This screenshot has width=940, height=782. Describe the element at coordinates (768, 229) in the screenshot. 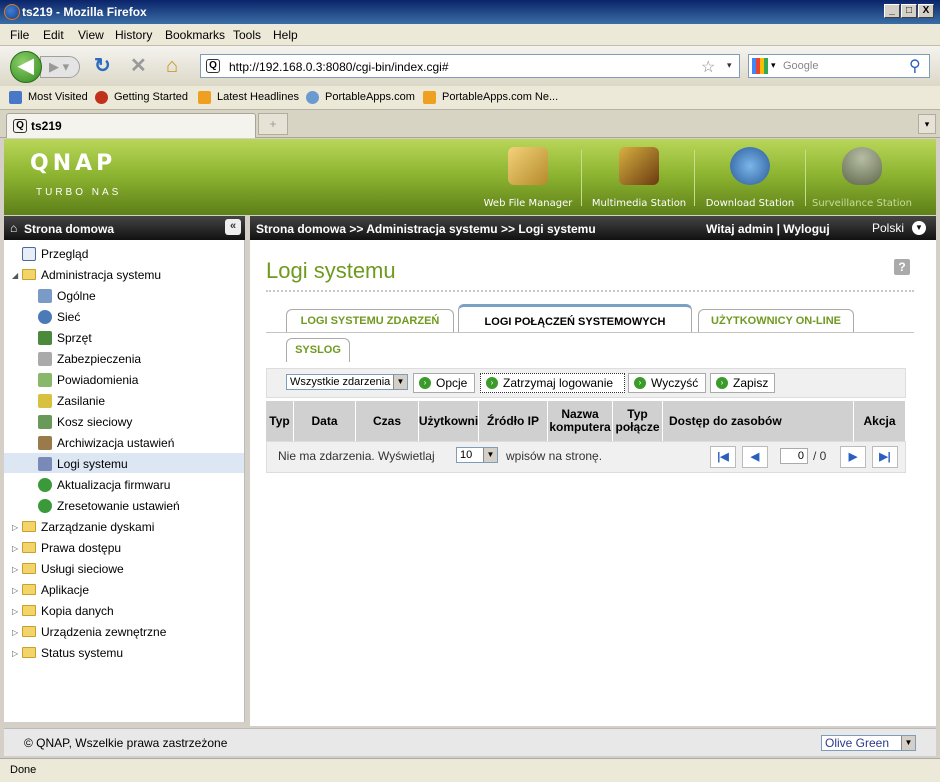

I see `welcome-logout: Witaj admin | Wyloguj` at that location.